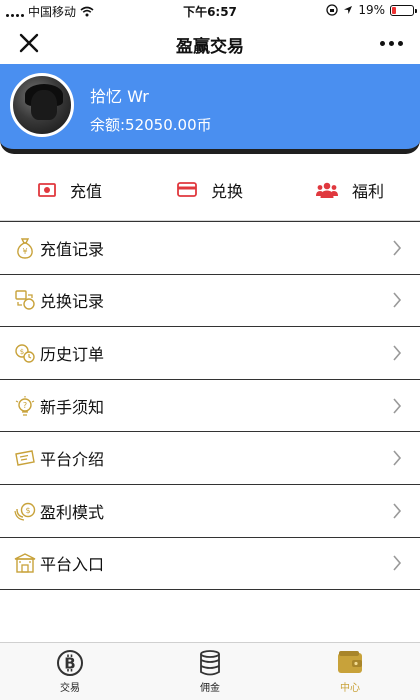 Image resolution: width=420 pixels, height=700 pixels. Describe the element at coordinates (210, 248) in the screenshot. I see `menu-item-recharge-records: ¥ 充值记录` at that location.